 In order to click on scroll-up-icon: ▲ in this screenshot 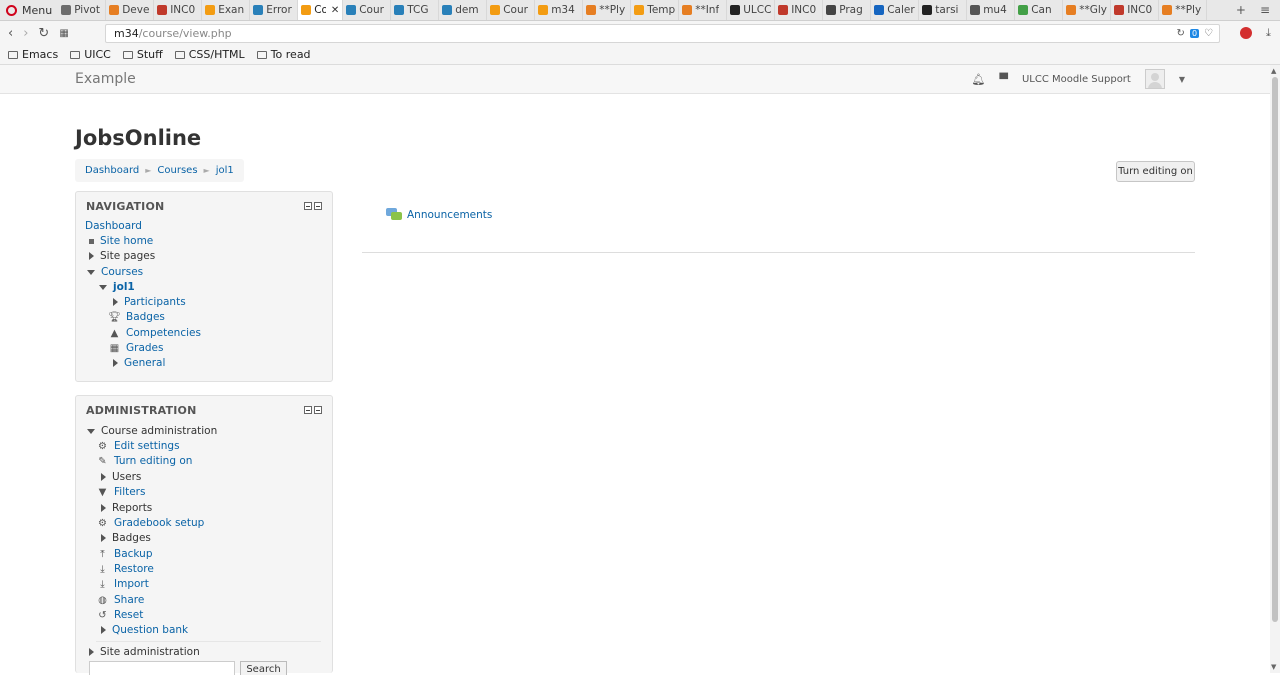, I will do `click(1273, 71)`.